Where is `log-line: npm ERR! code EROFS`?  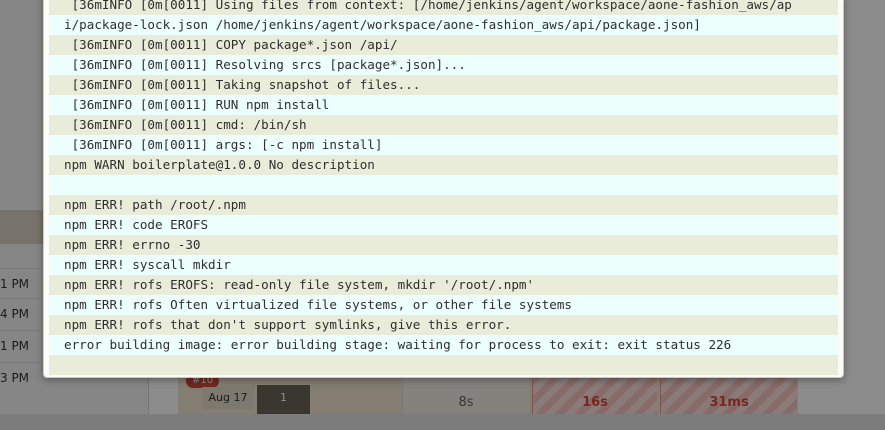
log-line: npm ERR! code EROFS is located at coordinates (443, 225).